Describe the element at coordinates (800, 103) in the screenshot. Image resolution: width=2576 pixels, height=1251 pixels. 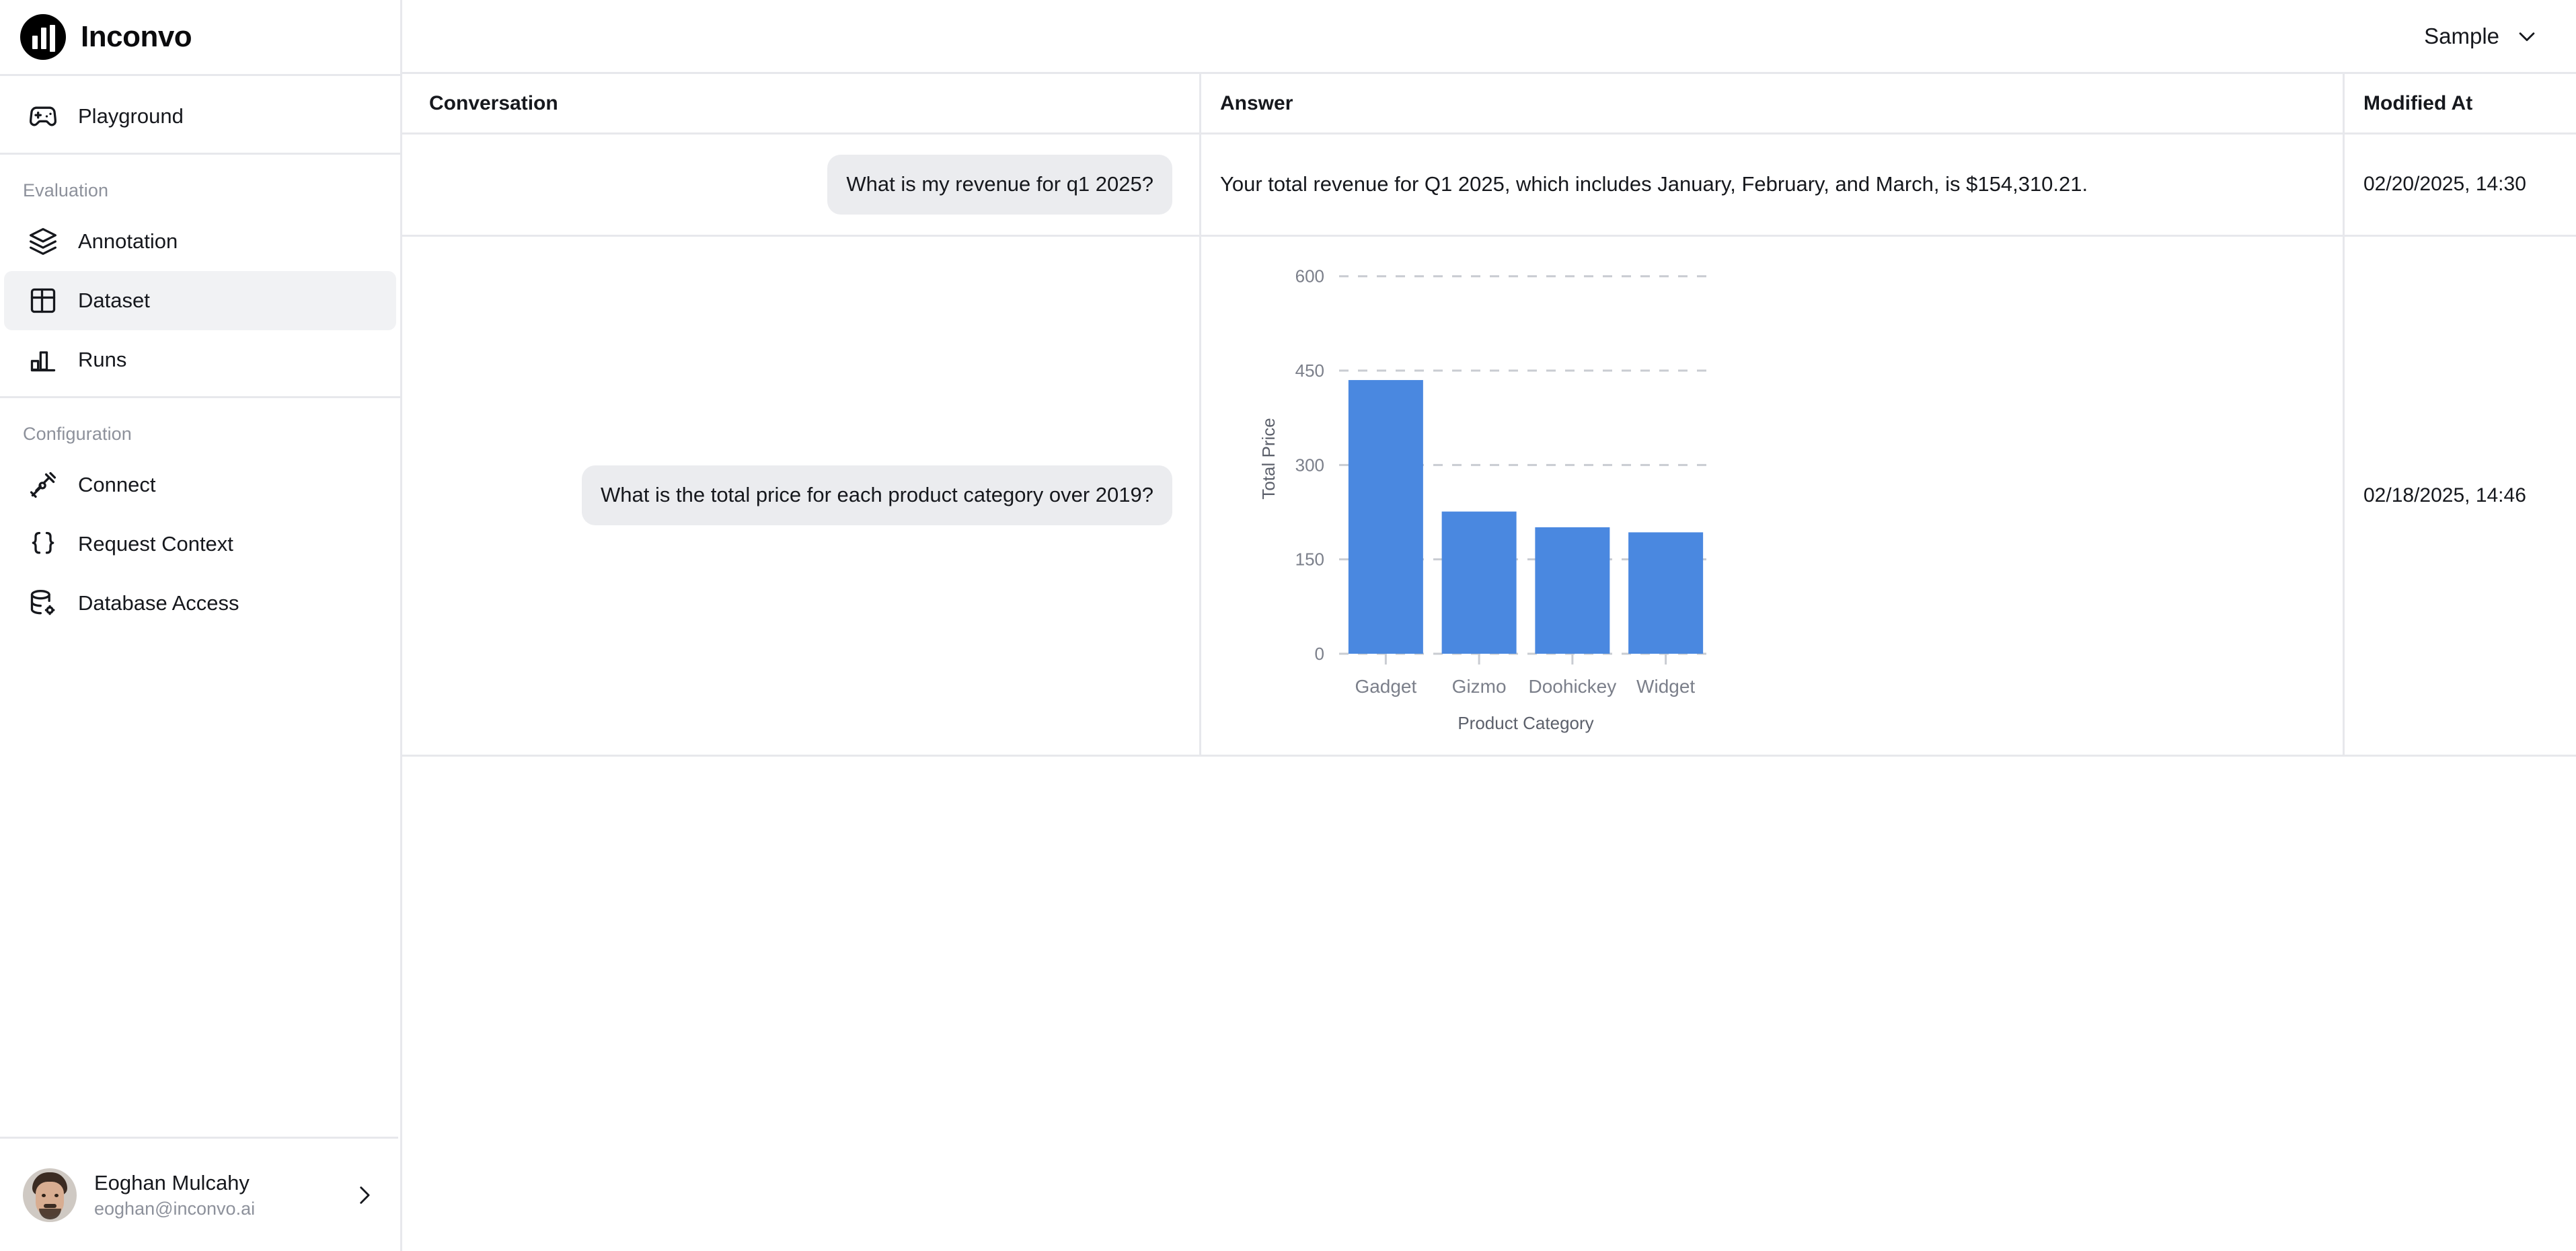
I see `column-header-conversation: Conversation` at that location.